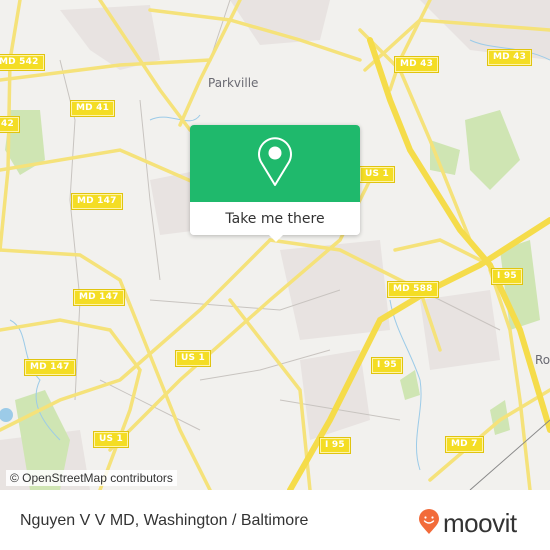 The width and height of the screenshot is (550, 550). I want to click on moovit-logo: moovit, so click(467, 523).